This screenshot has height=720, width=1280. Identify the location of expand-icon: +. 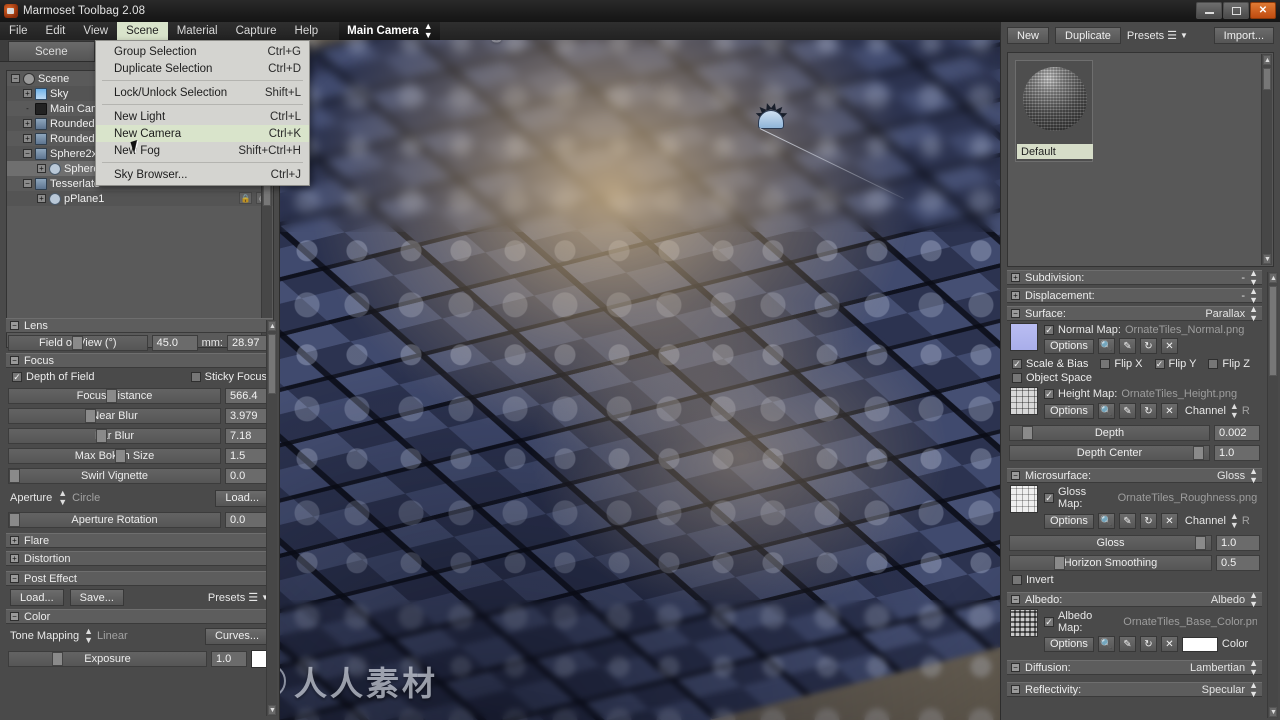
(1015, 295).